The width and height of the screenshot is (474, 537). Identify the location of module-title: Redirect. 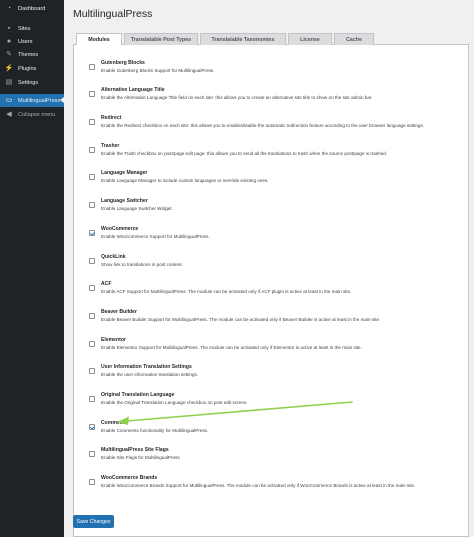
(111, 118).